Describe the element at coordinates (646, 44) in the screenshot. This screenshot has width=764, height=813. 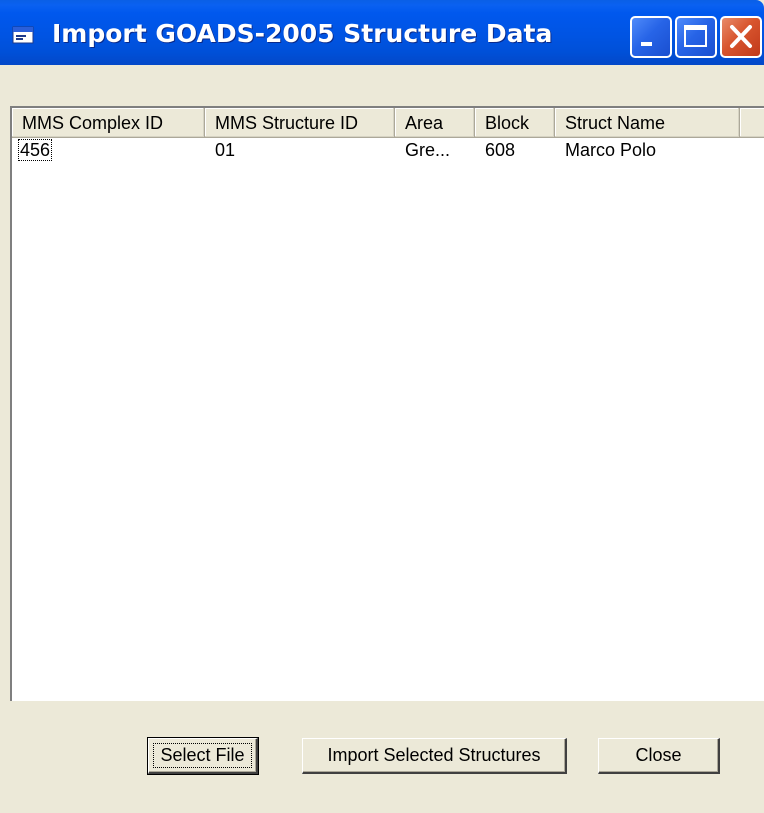
I see `minimize-icon` at that location.